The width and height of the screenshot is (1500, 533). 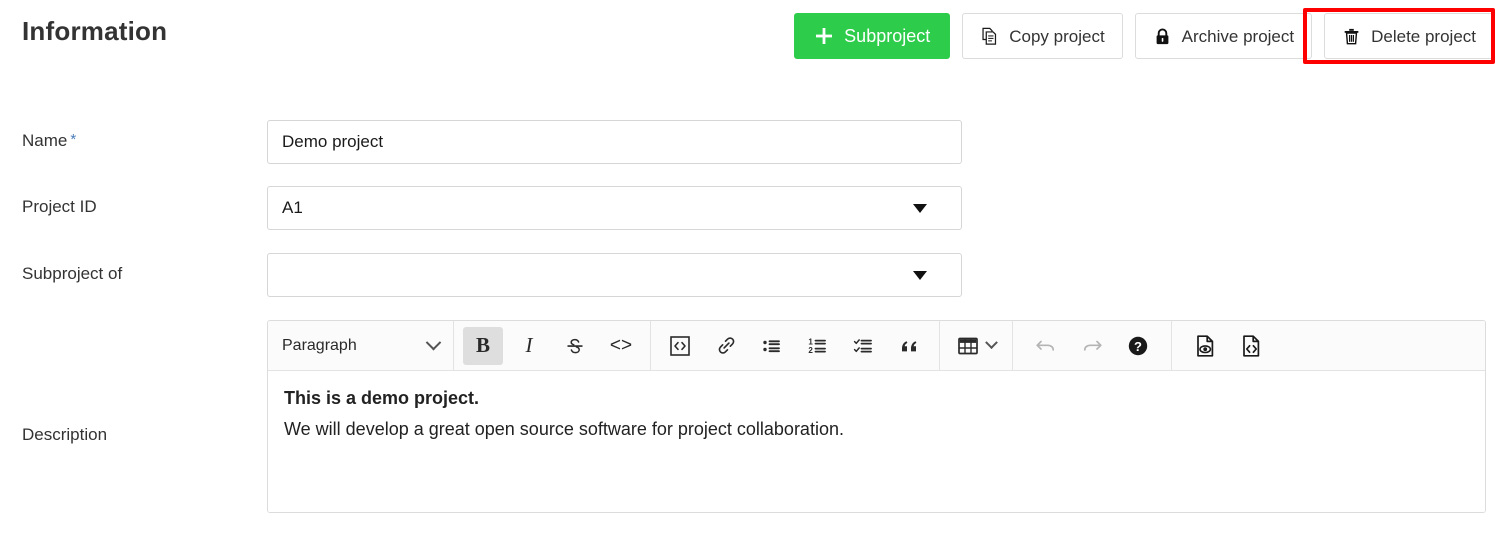 I want to click on editor-table-group, so click(x=976, y=346).